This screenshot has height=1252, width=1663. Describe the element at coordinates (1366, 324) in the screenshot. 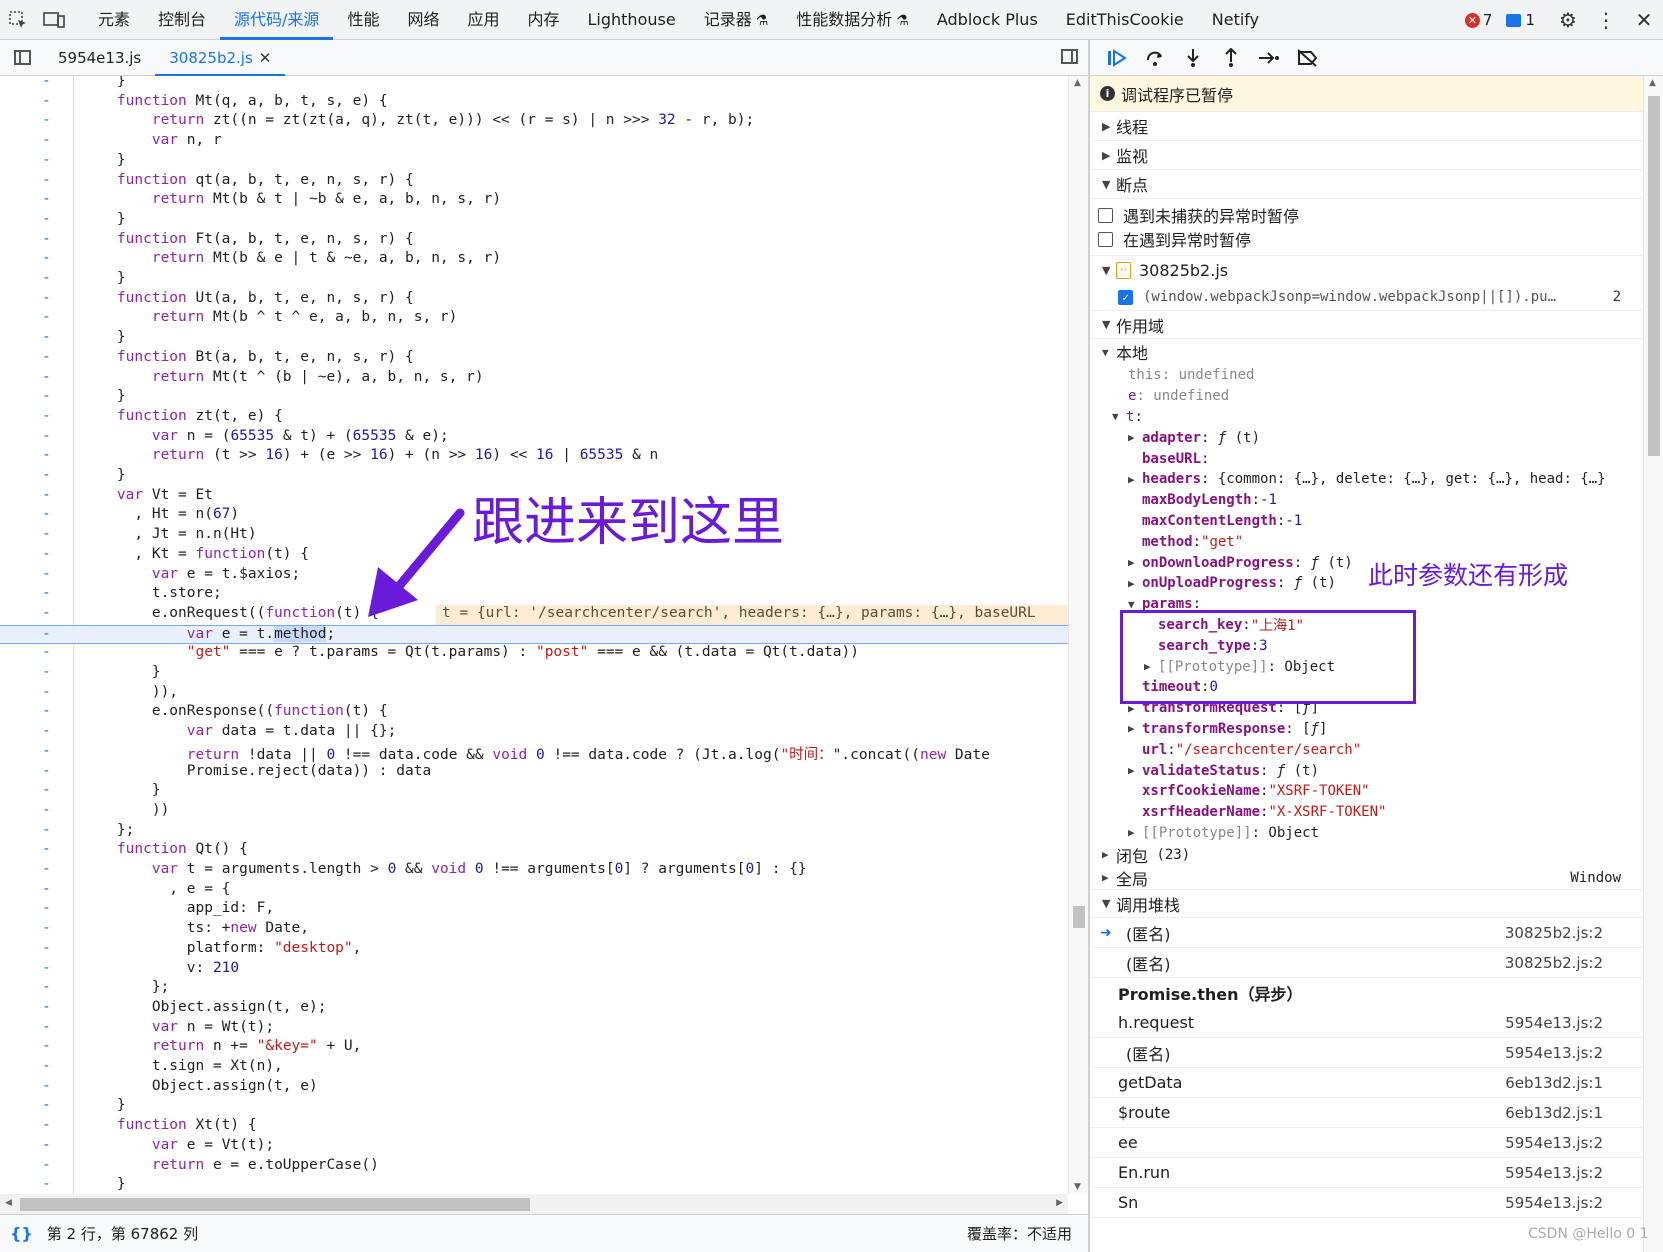

I see `section-scope: ▼ 作用域` at that location.